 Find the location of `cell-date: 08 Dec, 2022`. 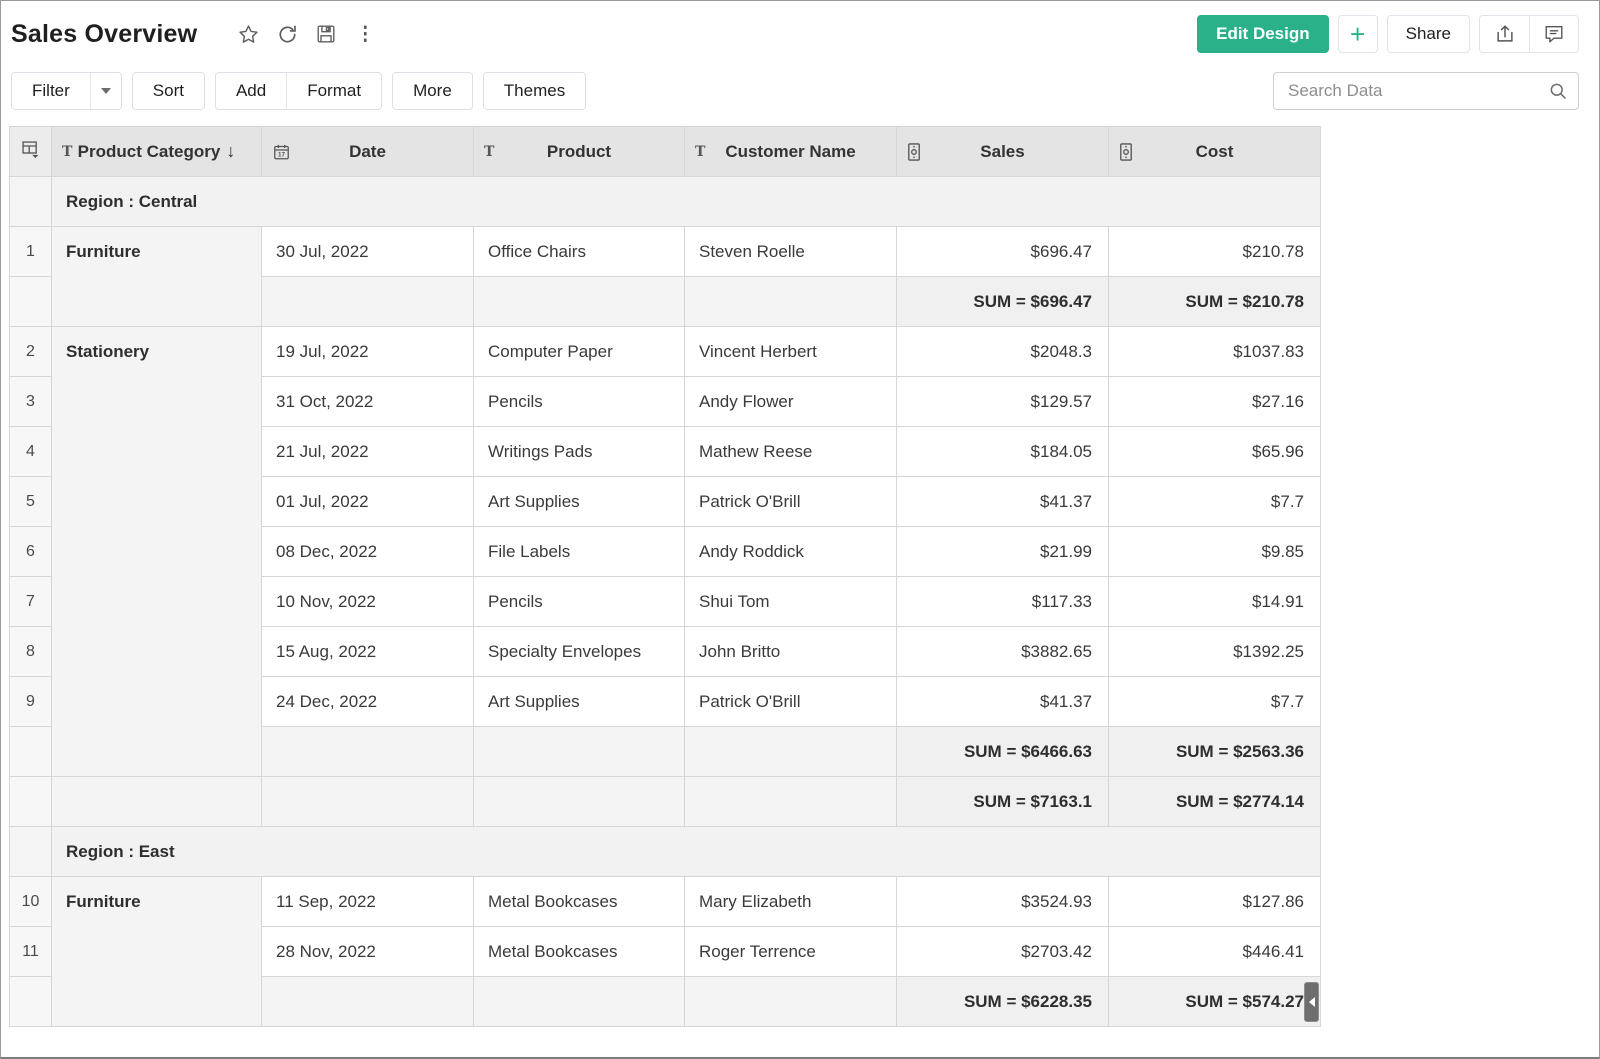

cell-date: 08 Dec, 2022 is located at coordinates (367, 551).